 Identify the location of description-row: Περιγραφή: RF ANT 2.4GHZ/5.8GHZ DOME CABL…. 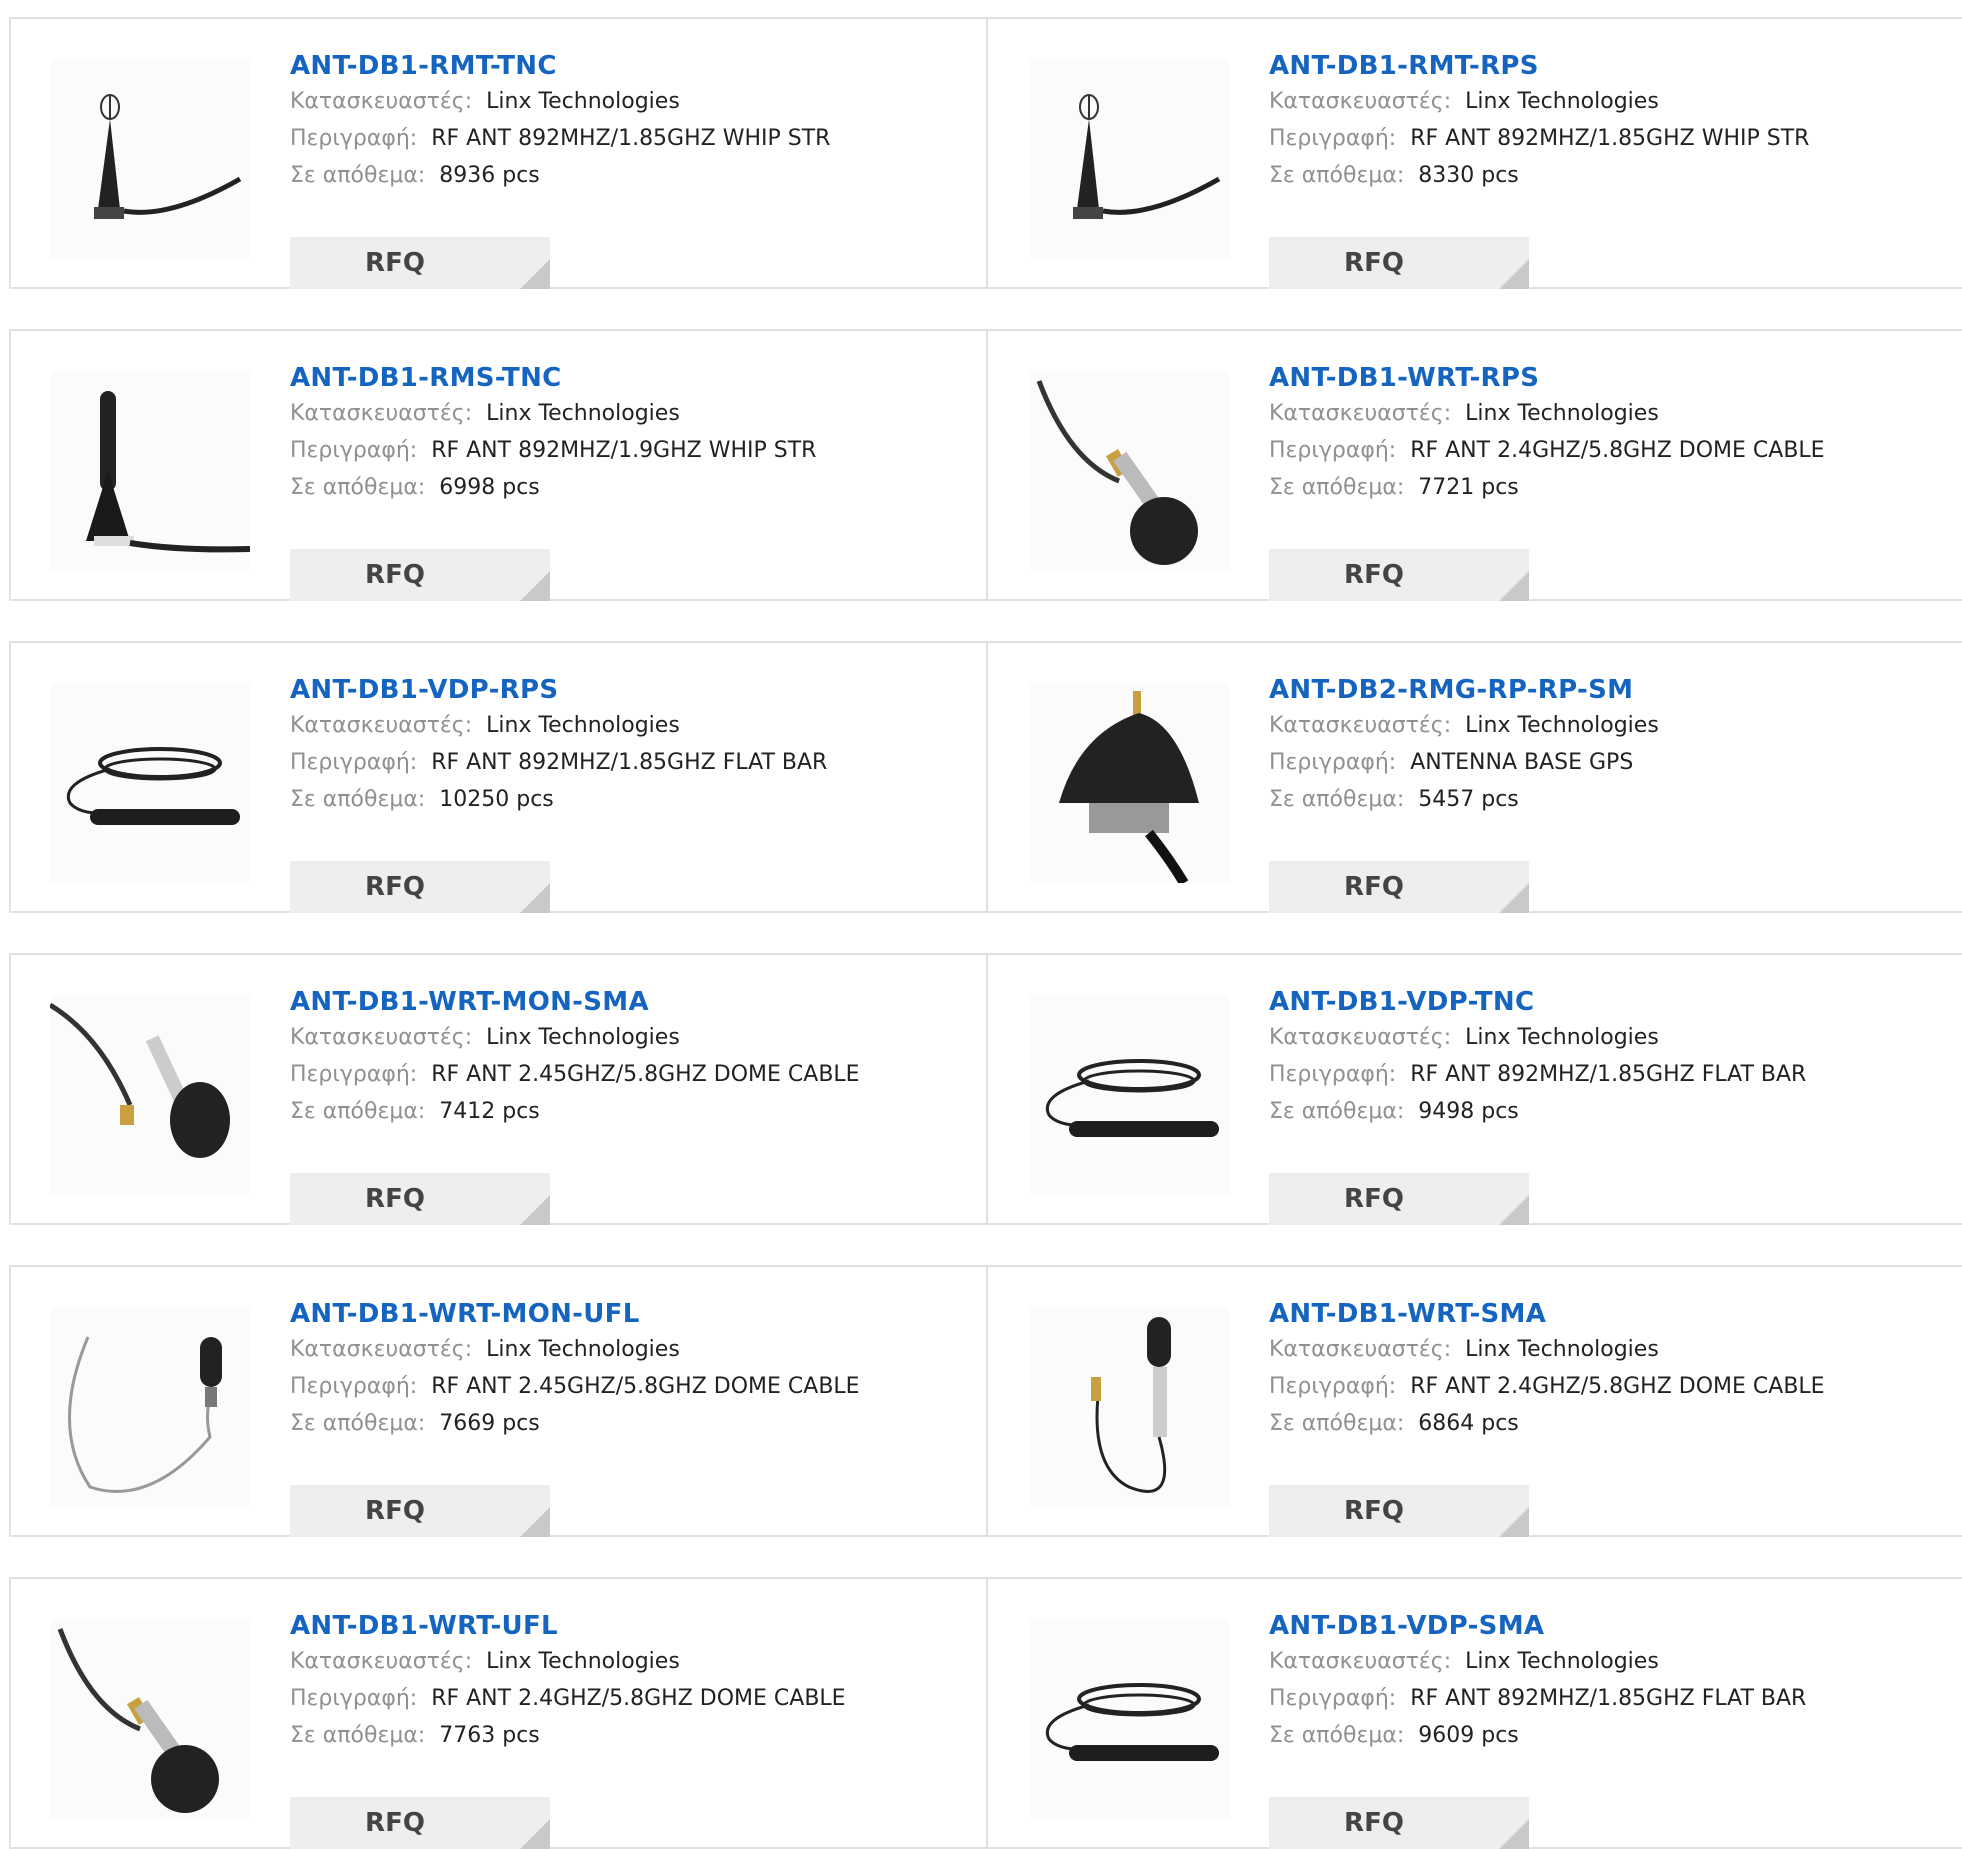
(568, 1698).